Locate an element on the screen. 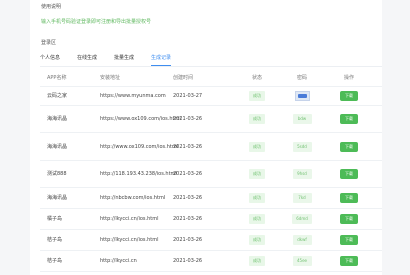  tab-bar: 个人信息 在线生成 批量生成 生成记录 is located at coordinates (211, 61).